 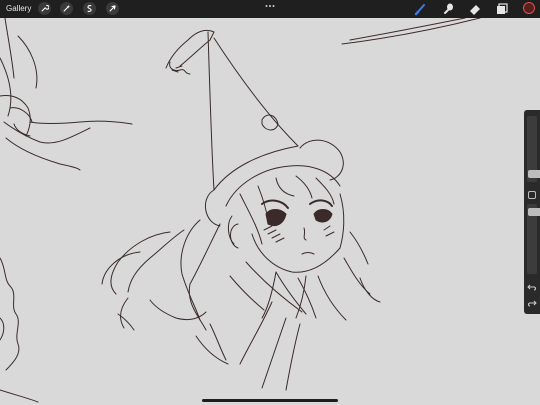 I want to click on magic-wand-icon, so click(x=66, y=8).